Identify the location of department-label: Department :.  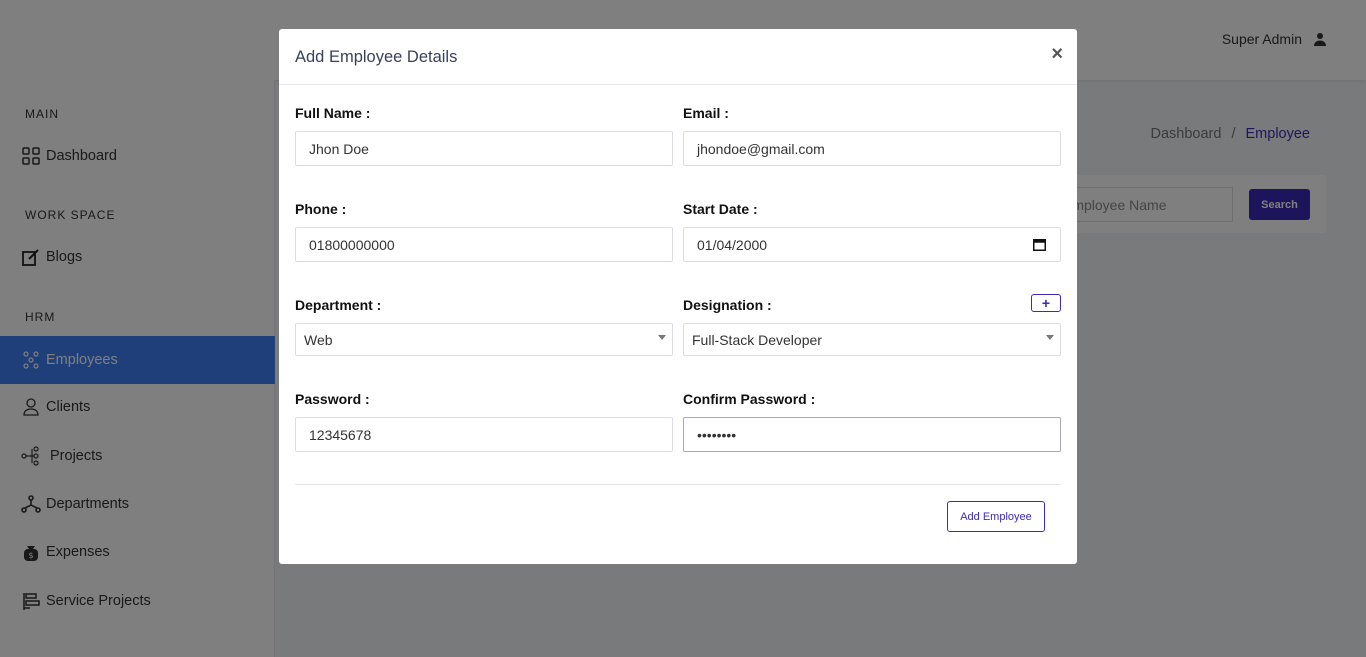
(338, 305).